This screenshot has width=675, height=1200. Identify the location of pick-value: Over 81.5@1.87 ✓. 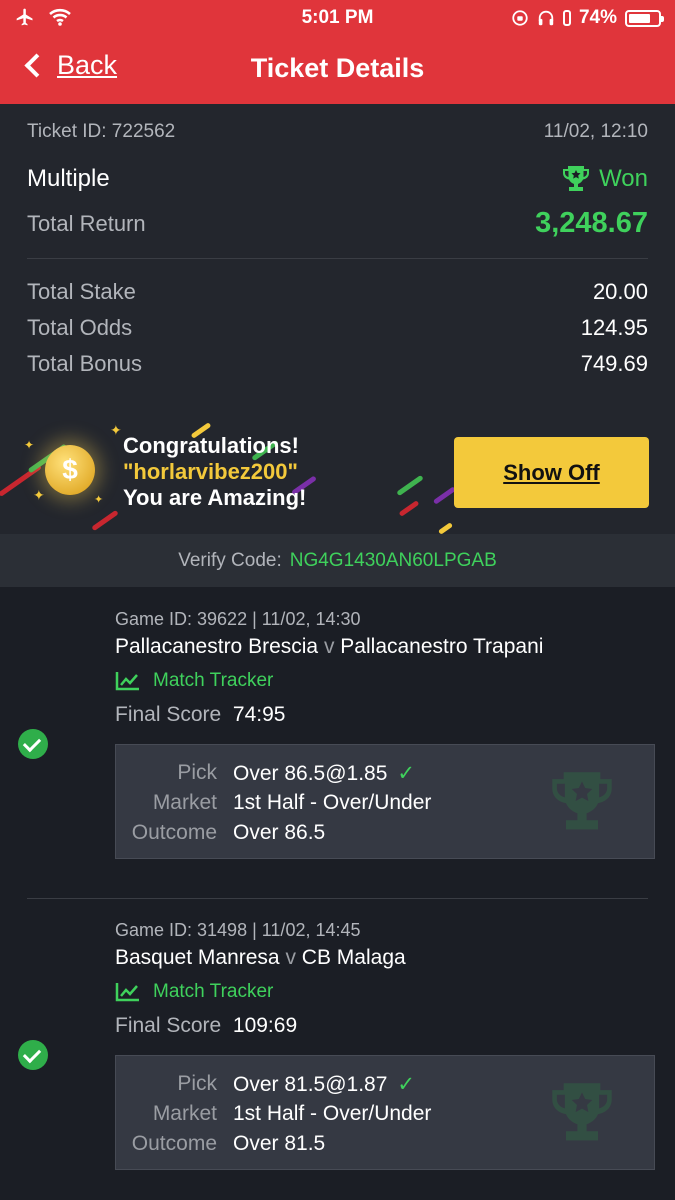
(324, 1084).